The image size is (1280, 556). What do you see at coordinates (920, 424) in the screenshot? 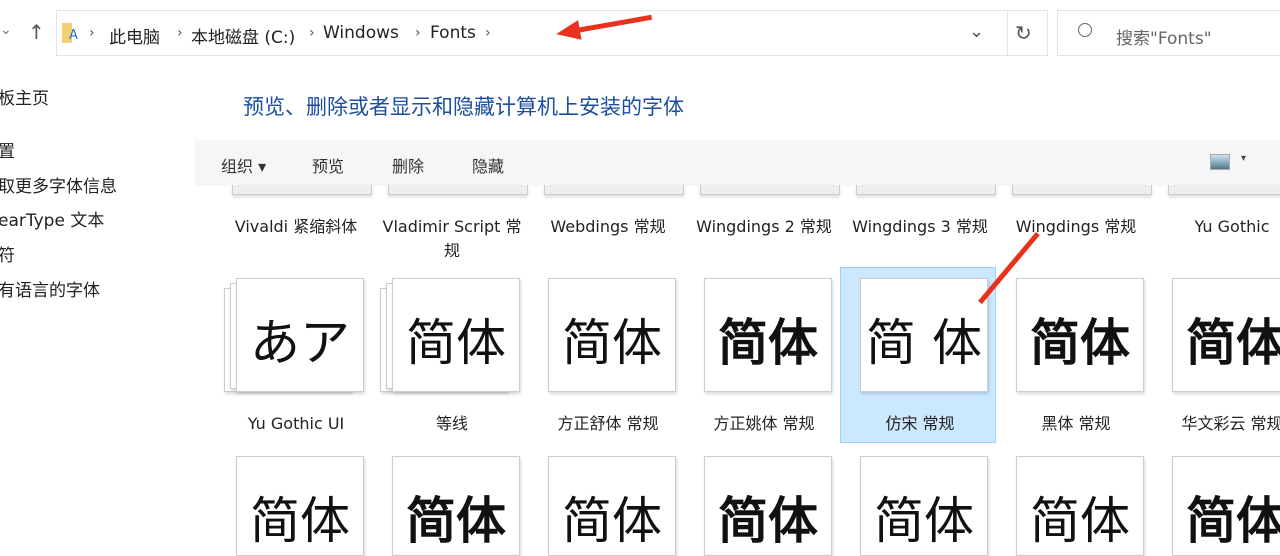
I see `font-label: 仿宋 常规` at bounding box center [920, 424].